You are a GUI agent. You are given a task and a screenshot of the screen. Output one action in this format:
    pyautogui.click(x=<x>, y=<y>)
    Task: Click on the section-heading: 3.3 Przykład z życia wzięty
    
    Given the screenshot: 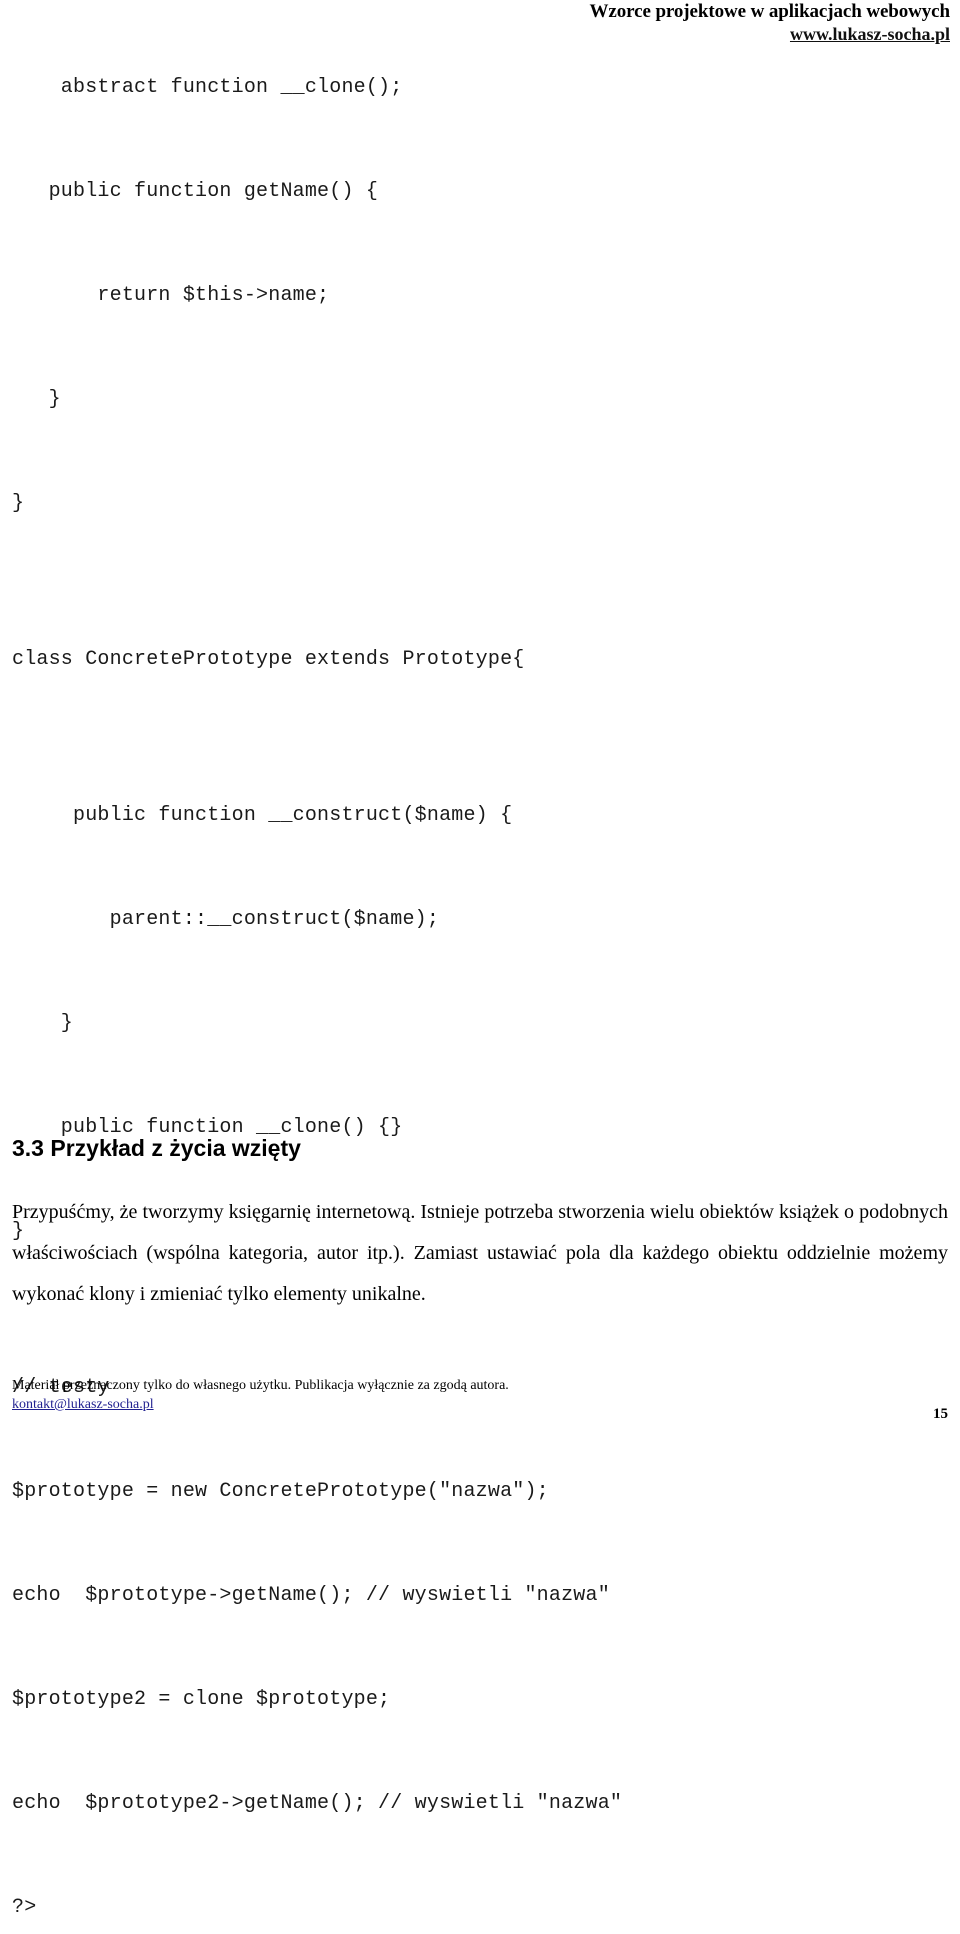 What is the action you would take?
    pyautogui.click(x=156, y=1148)
    